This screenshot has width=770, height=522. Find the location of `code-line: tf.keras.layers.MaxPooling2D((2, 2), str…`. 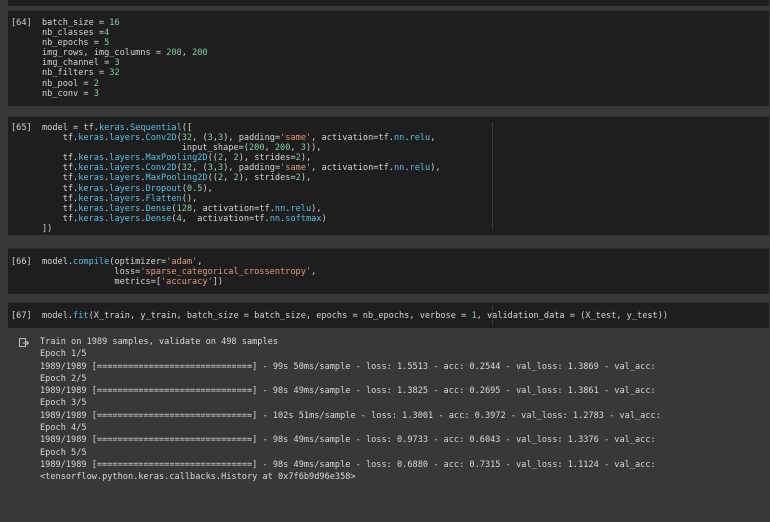

code-line: tf.keras.layers.MaxPooling2D((2, 2), str… is located at coordinates (241, 158).